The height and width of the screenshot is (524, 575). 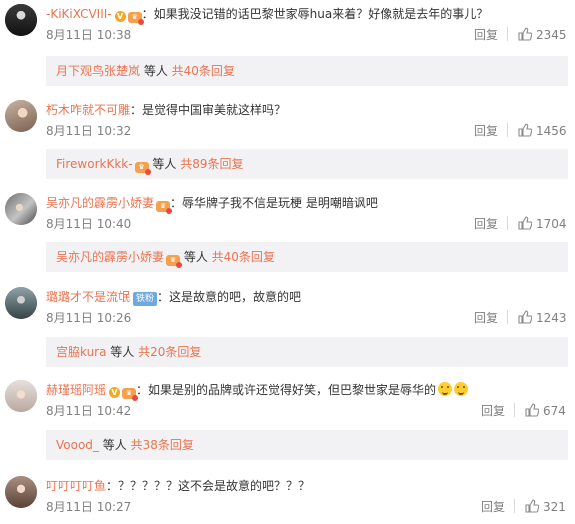 I want to click on comment-time: 8月11日 10:42, so click(x=89, y=411).